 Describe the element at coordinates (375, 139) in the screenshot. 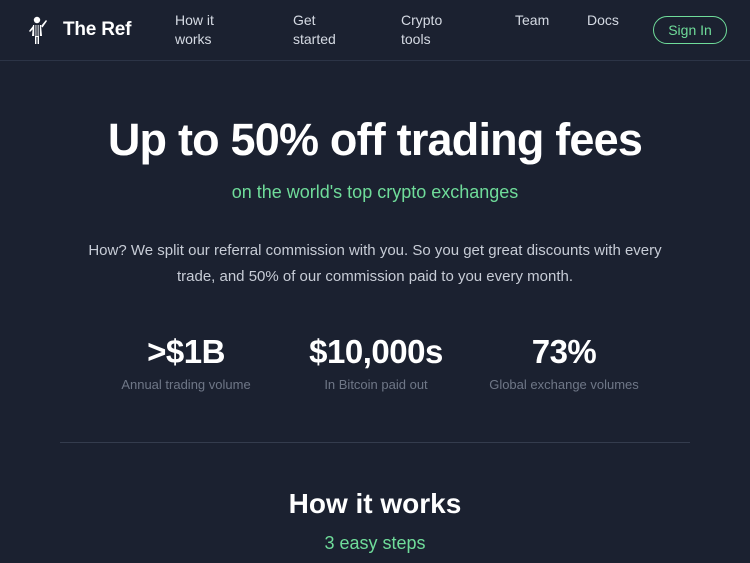

I see `hero-title: Up to 50% off trading fees` at that location.